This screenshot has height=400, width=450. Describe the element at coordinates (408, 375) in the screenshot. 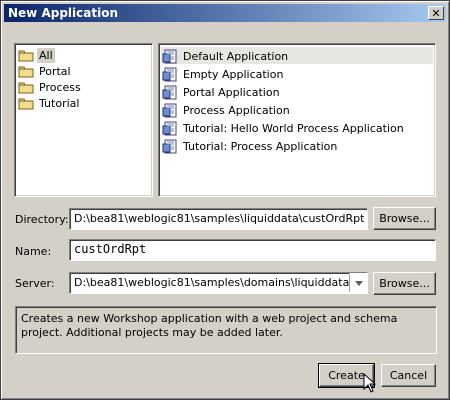

I see `cancel-button: Cancel` at that location.